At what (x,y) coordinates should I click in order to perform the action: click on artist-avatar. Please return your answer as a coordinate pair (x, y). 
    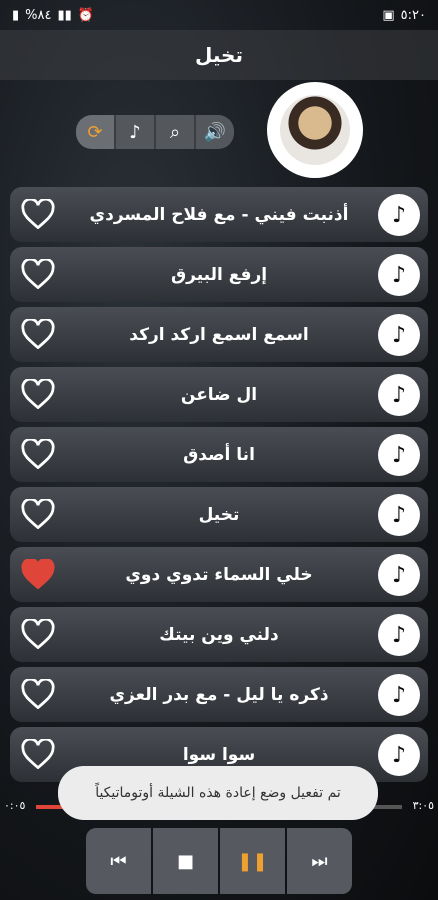
    Looking at the image, I should click on (315, 130).